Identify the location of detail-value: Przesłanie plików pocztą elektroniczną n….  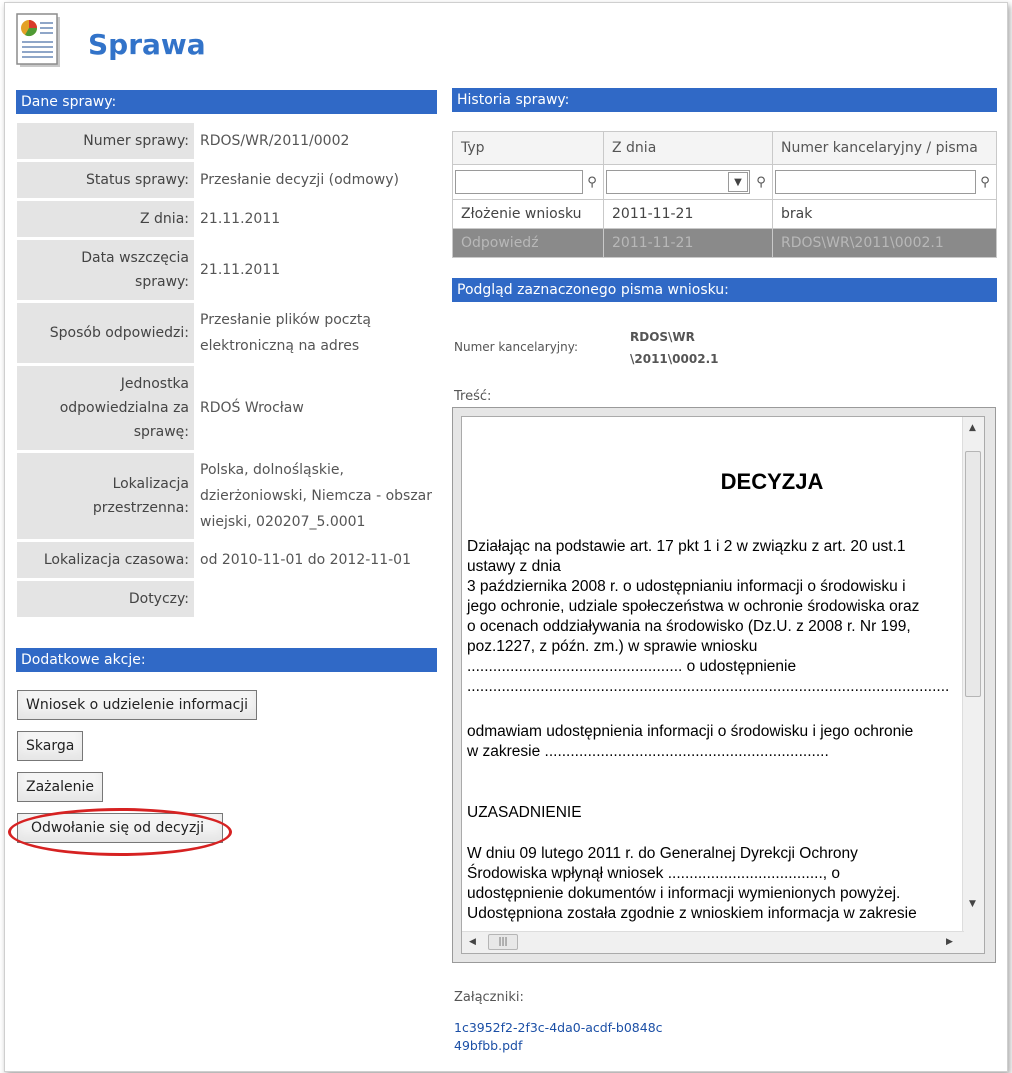
(285, 333).